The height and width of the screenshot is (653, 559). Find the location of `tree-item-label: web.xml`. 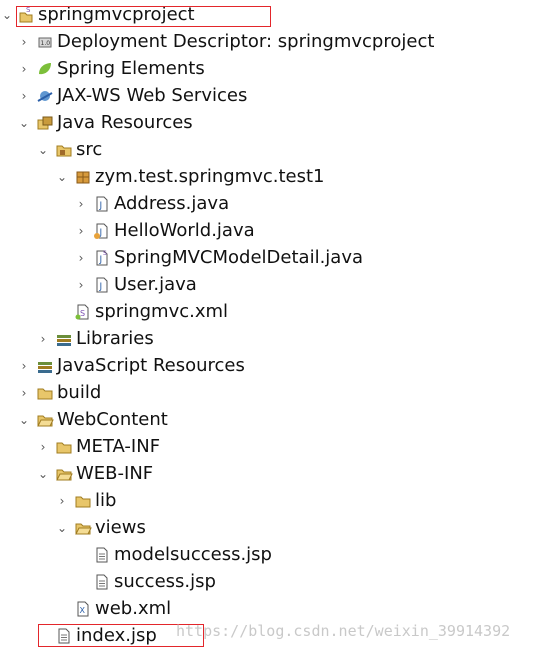

tree-item-label: web.xml is located at coordinates (133, 608).